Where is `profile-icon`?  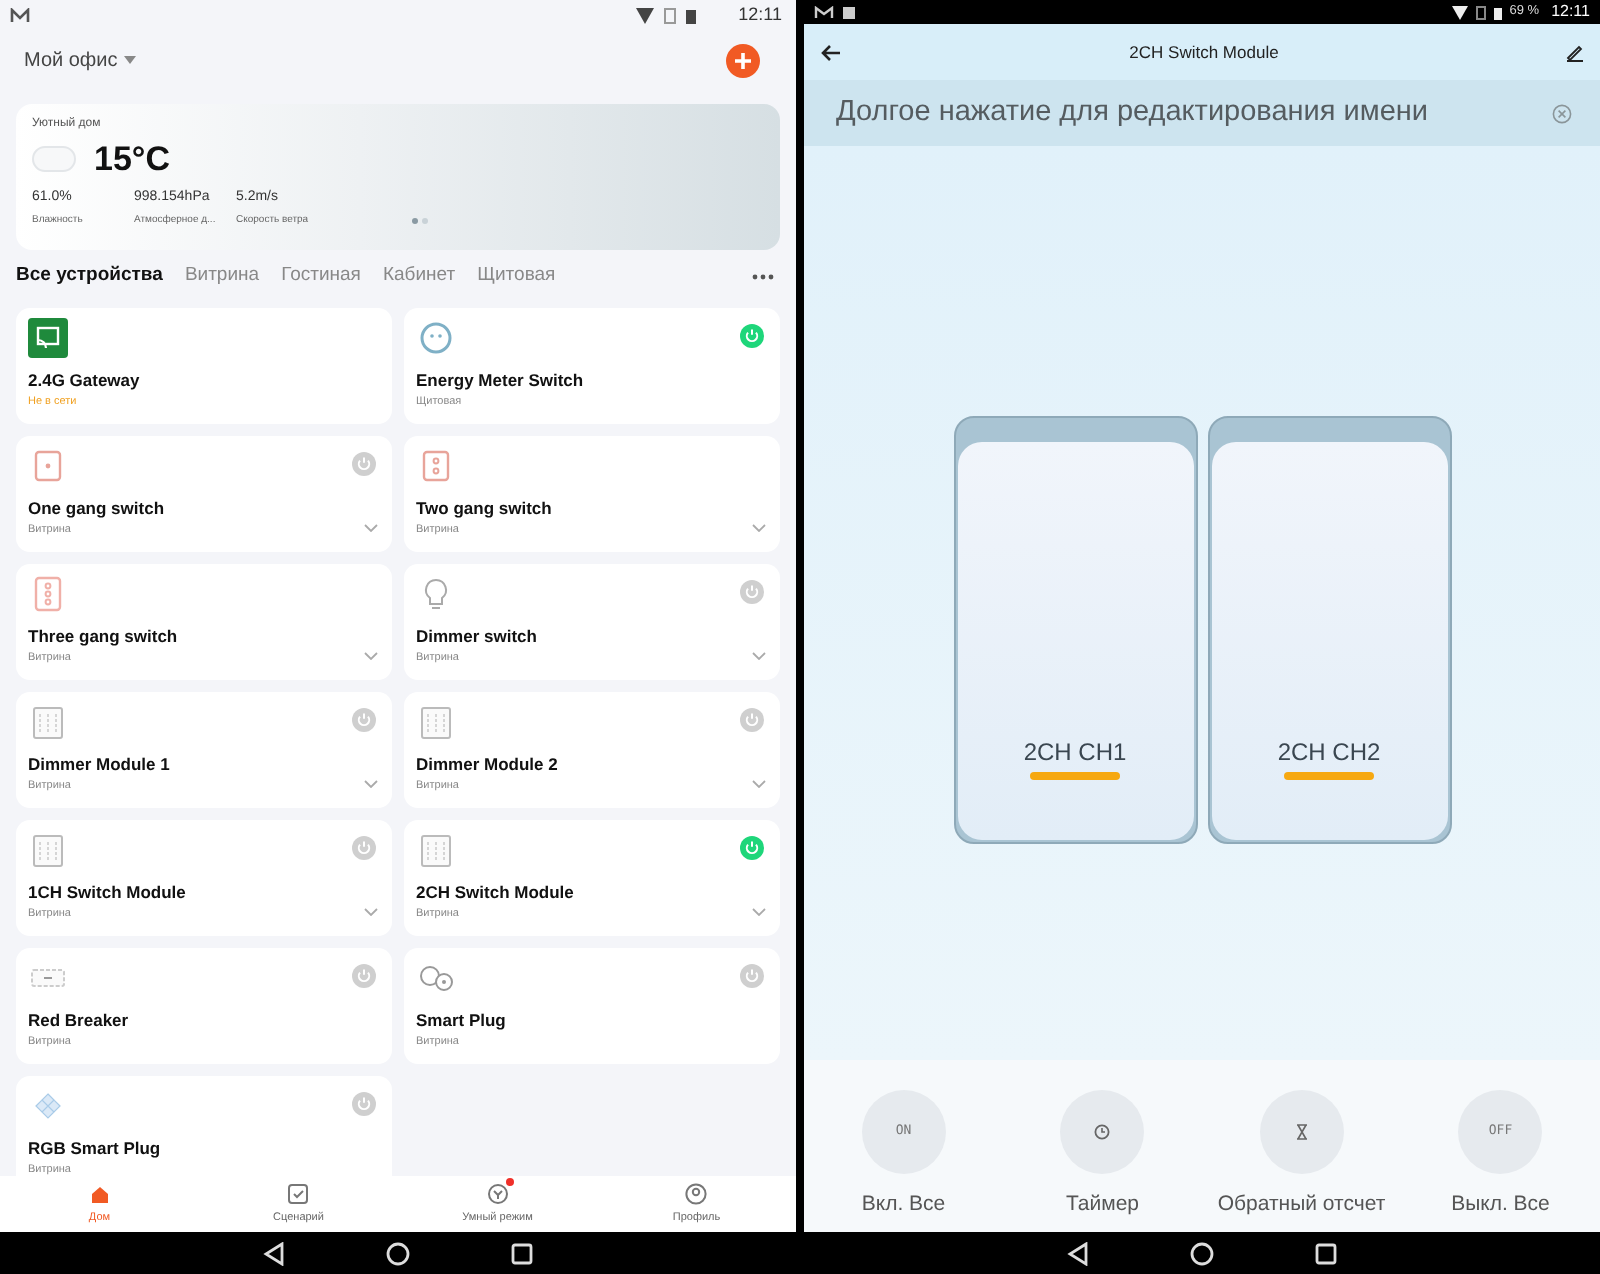 profile-icon is located at coordinates (696, 1193).